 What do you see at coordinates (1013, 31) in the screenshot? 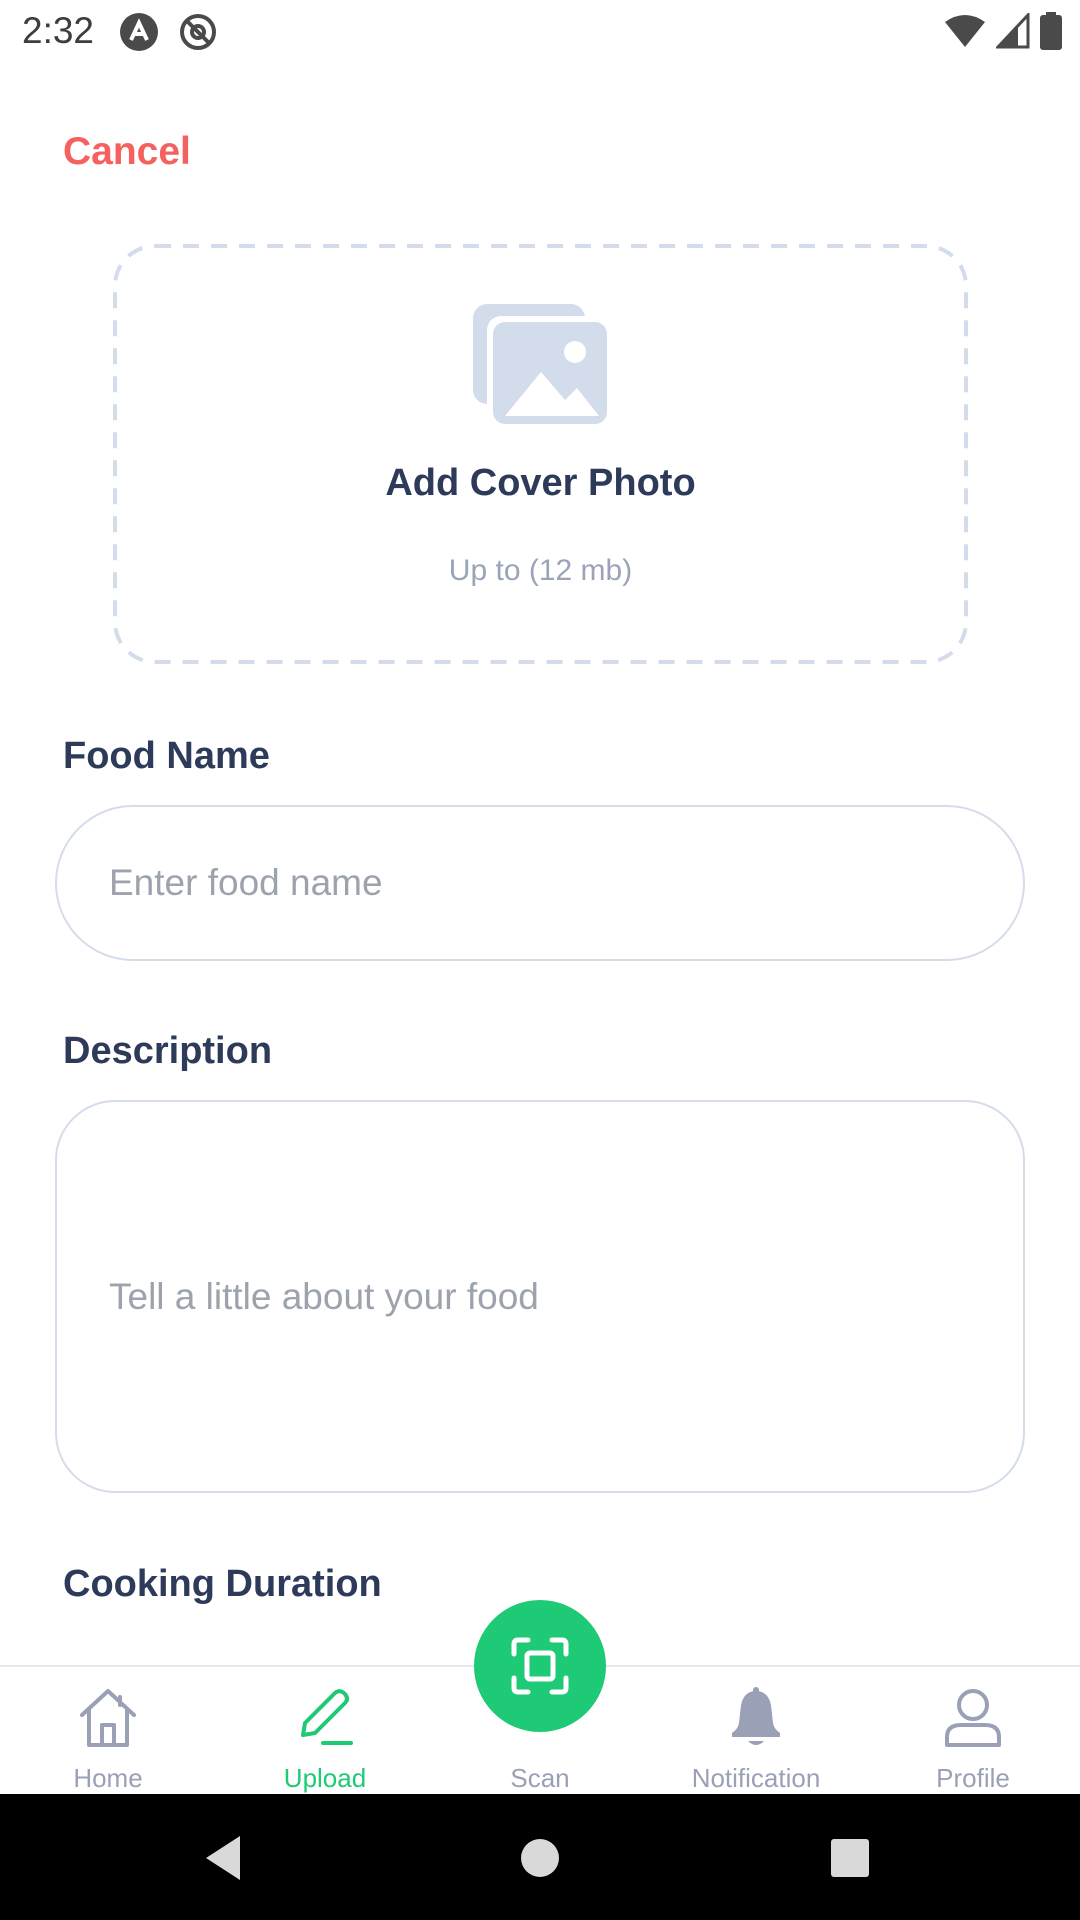
I see `signal-icon` at bounding box center [1013, 31].